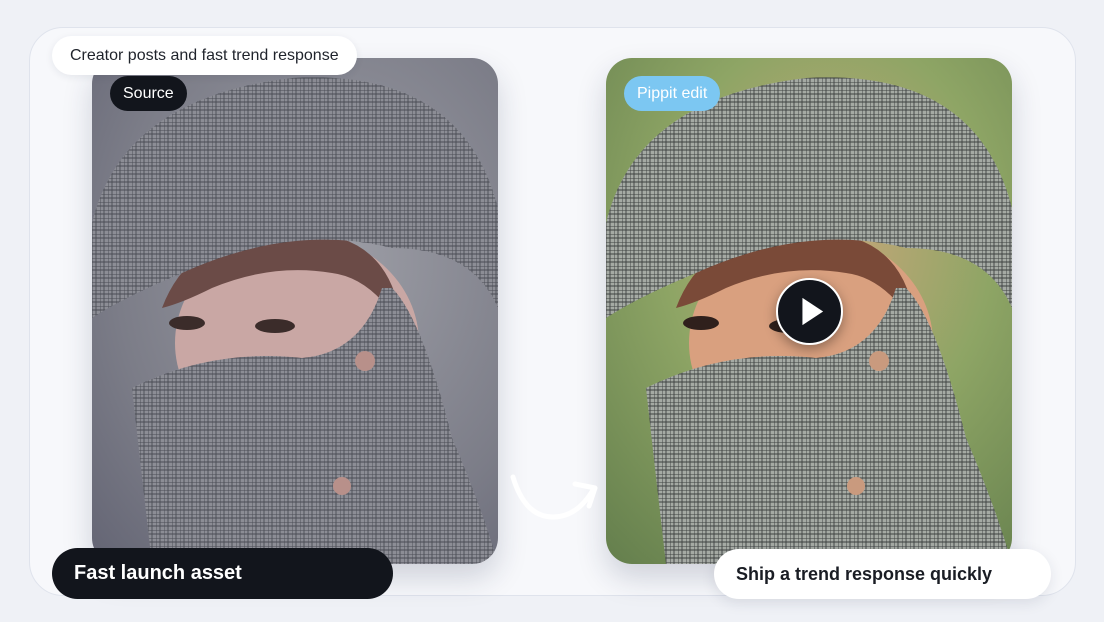 This screenshot has height=622, width=1104. What do you see at coordinates (222, 573) in the screenshot?
I see `fast-launch-label: Fast launch asset` at bounding box center [222, 573].